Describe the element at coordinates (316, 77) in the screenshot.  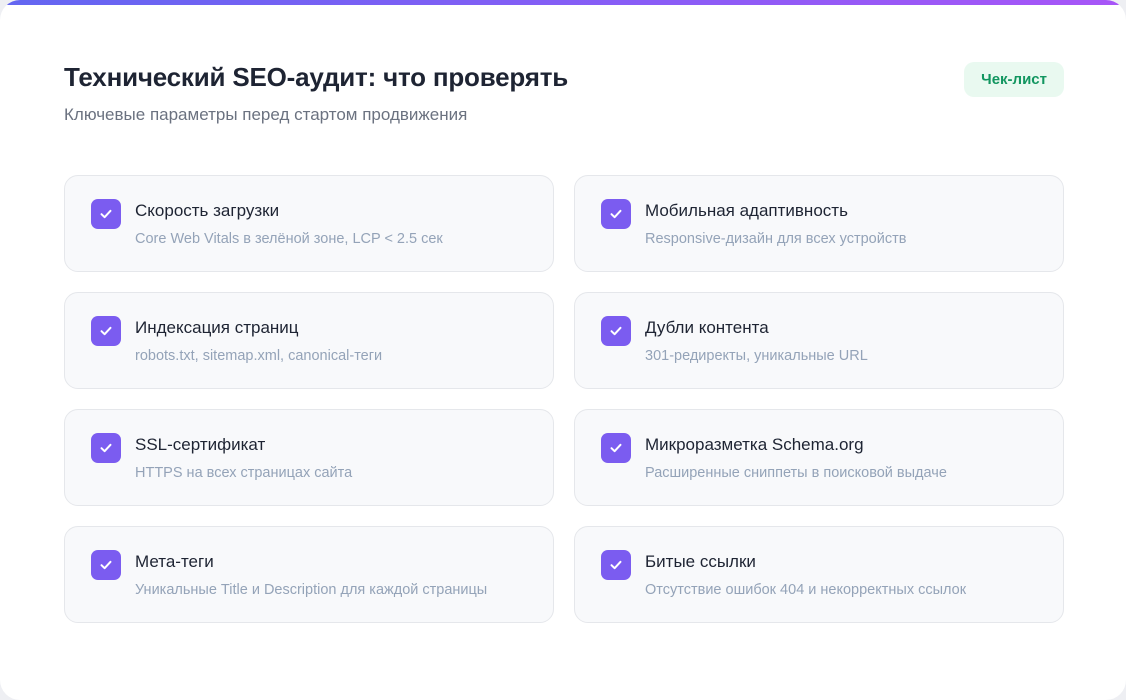
I see `page-title: Технический SEO-аудит: что проверять` at that location.